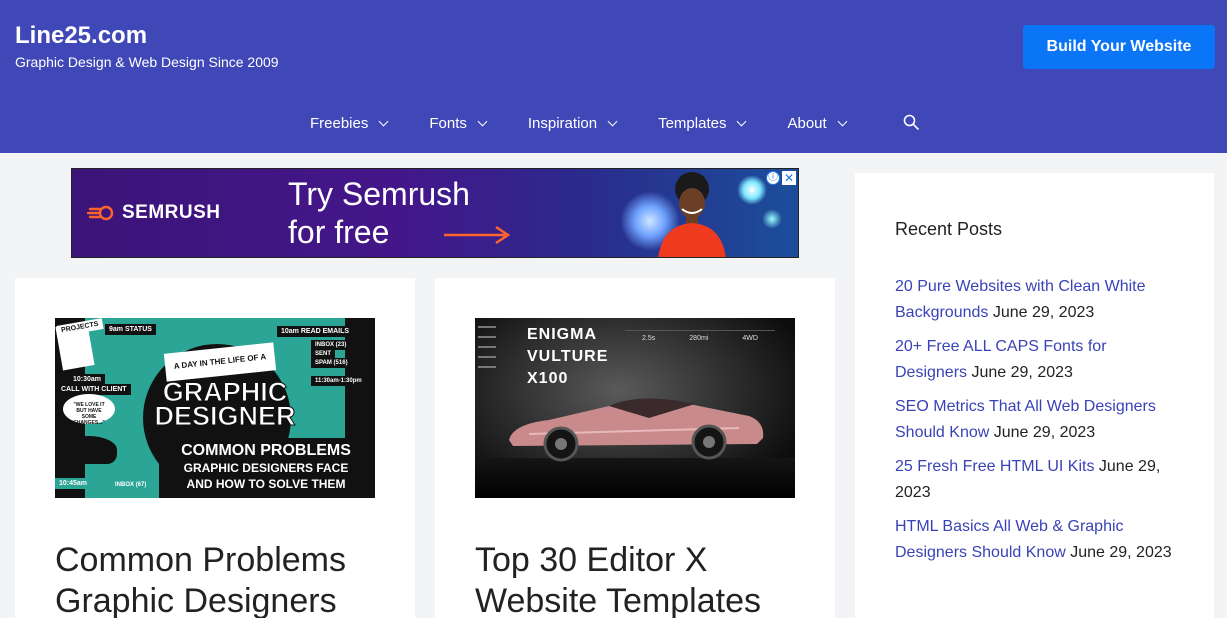  I want to click on search-icon, so click(911, 122).